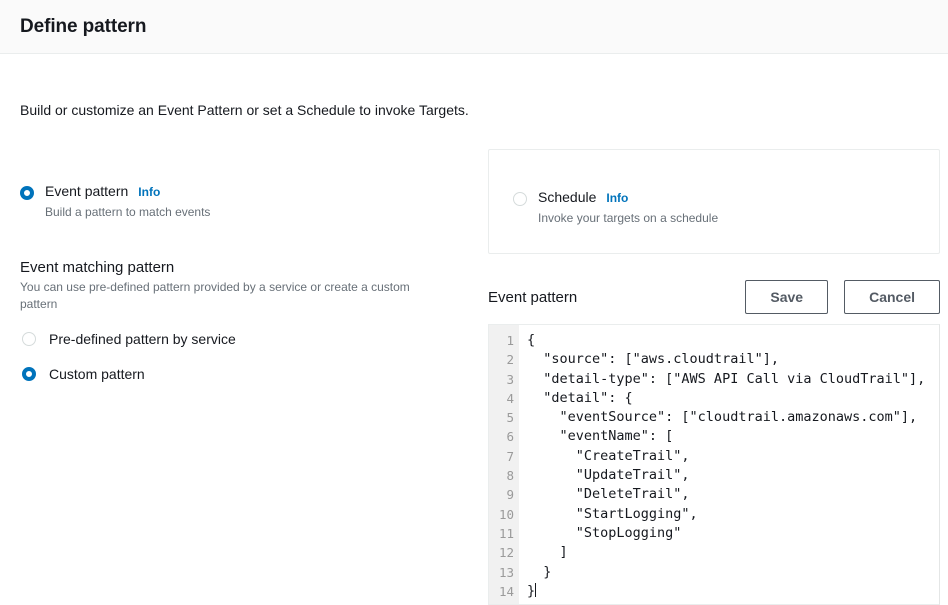 Image resolution: width=948 pixels, height=605 pixels. I want to click on editor-line-number: 12, so click(506, 553).